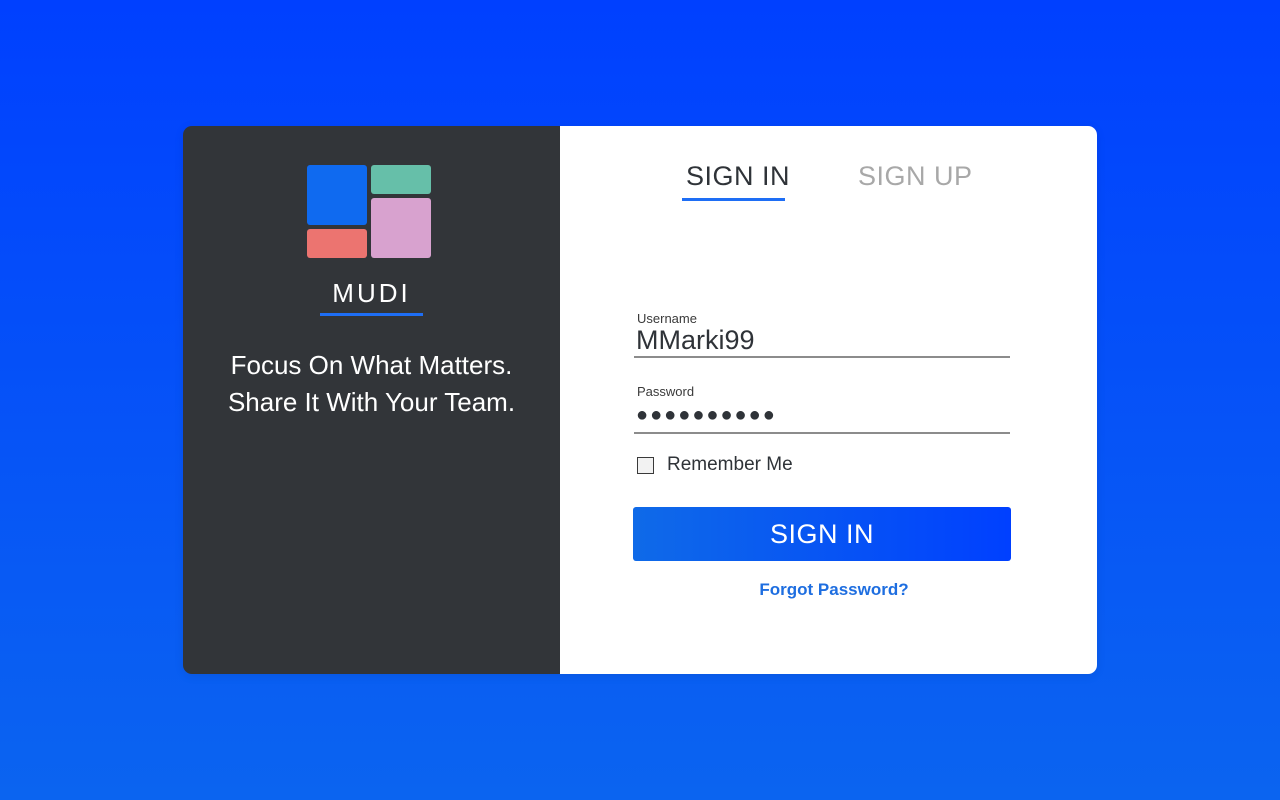 The image size is (1280, 800). Describe the element at coordinates (371, 365) in the screenshot. I see `tagline-line-1: Focus On What Matters.` at that location.